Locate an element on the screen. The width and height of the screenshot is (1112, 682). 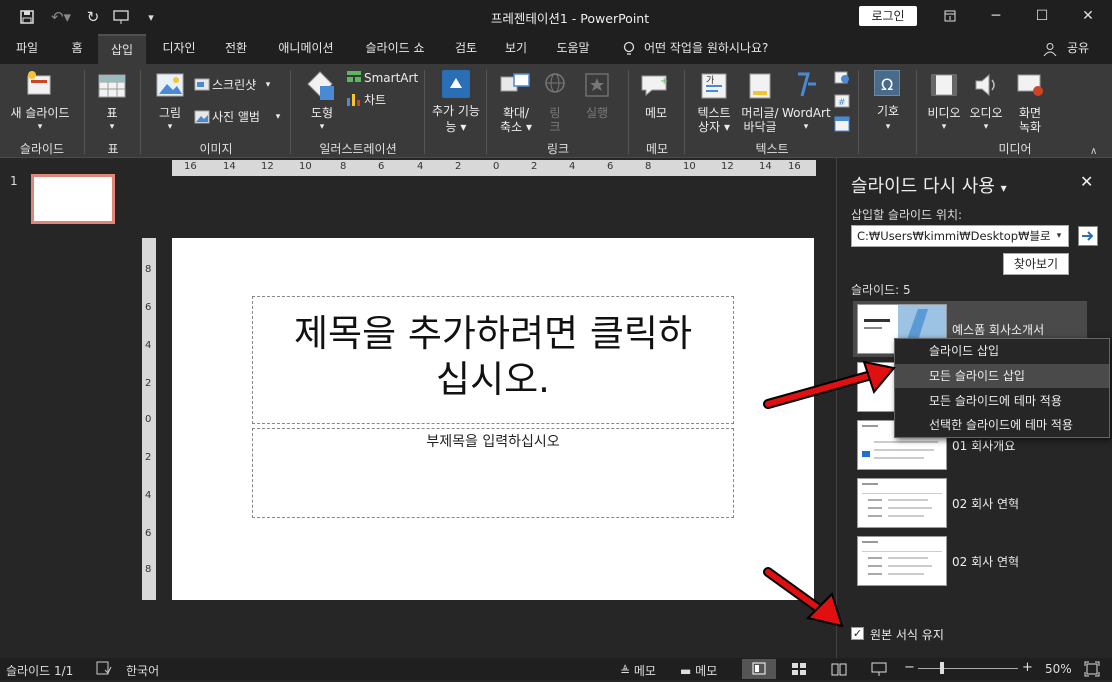
maximize-icon: ☐ is located at coordinates (1042, 16).